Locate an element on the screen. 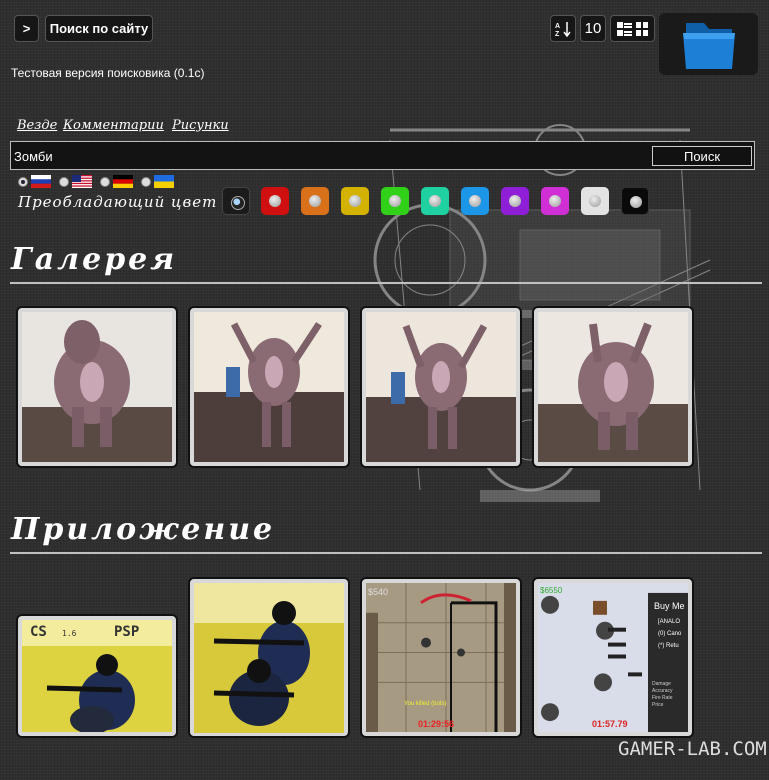  game-map-image is located at coordinates (441, 657).